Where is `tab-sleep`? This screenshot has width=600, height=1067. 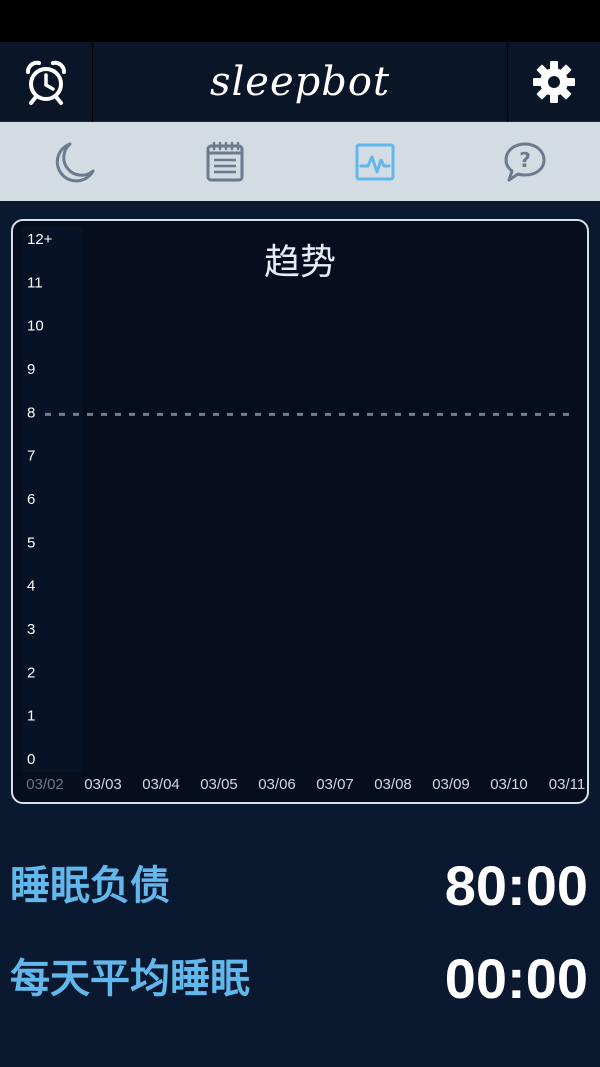 tab-sleep is located at coordinates (75, 161).